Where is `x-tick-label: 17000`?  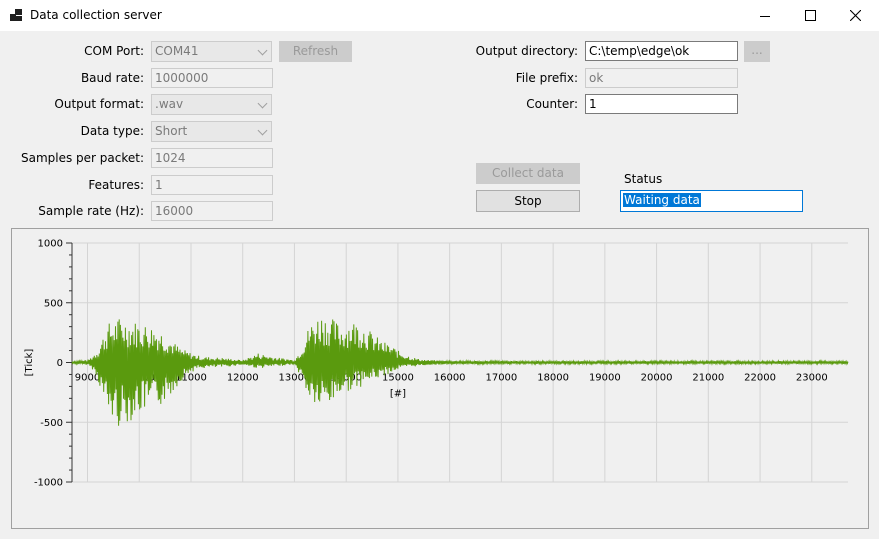 x-tick-label: 17000 is located at coordinates (501, 378).